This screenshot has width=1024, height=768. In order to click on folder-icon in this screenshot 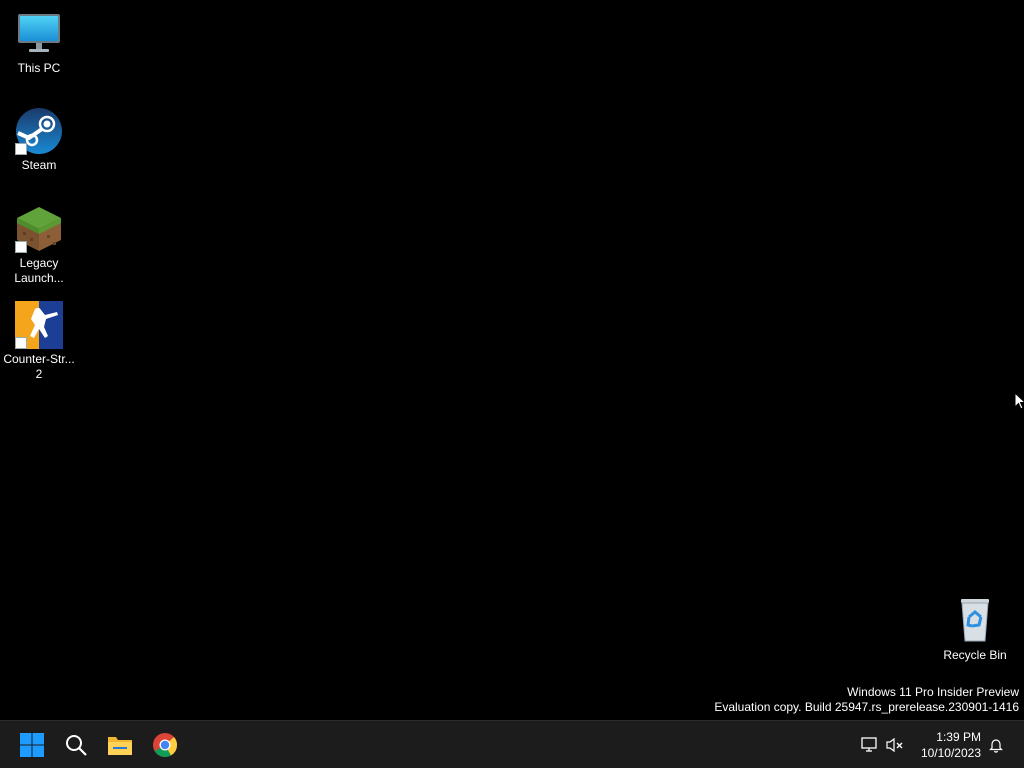, I will do `click(120, 746)`.